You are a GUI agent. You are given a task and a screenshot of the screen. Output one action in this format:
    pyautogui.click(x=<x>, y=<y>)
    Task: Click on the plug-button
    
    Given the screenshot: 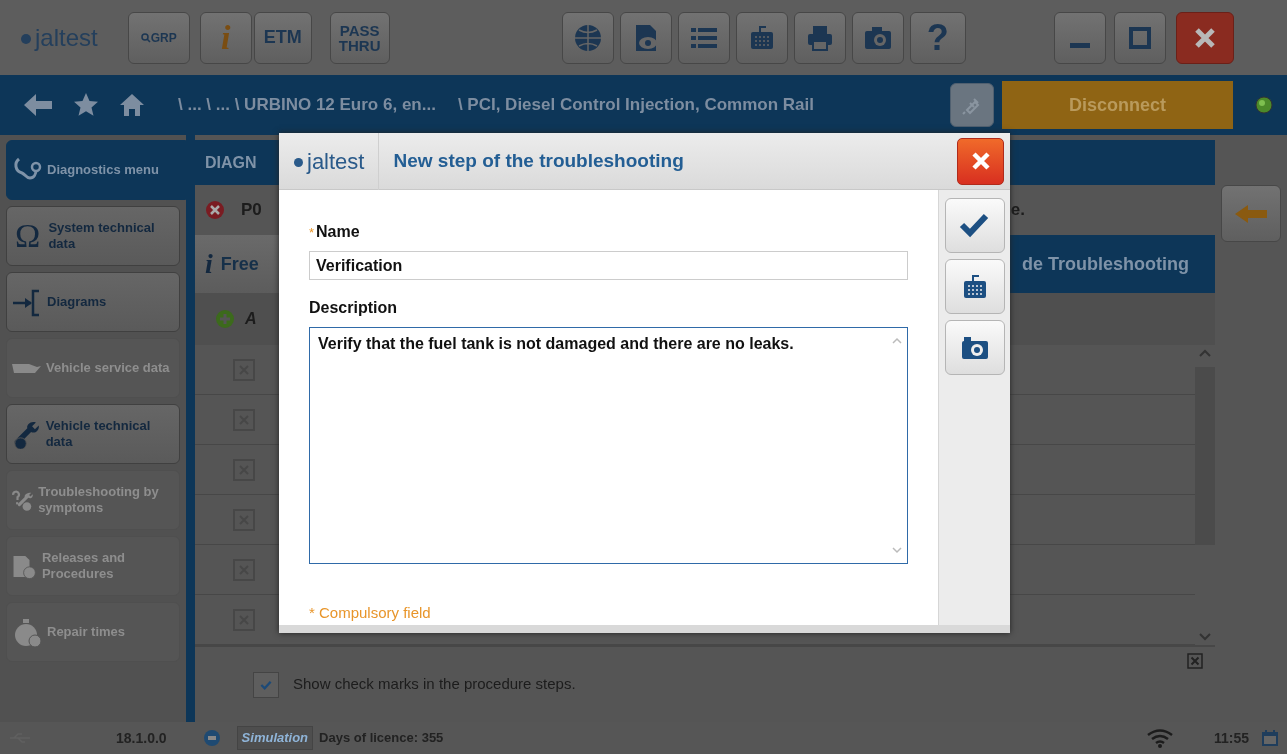 What is the action you would take?
    pyautogui.click(x=972, y=105)
    